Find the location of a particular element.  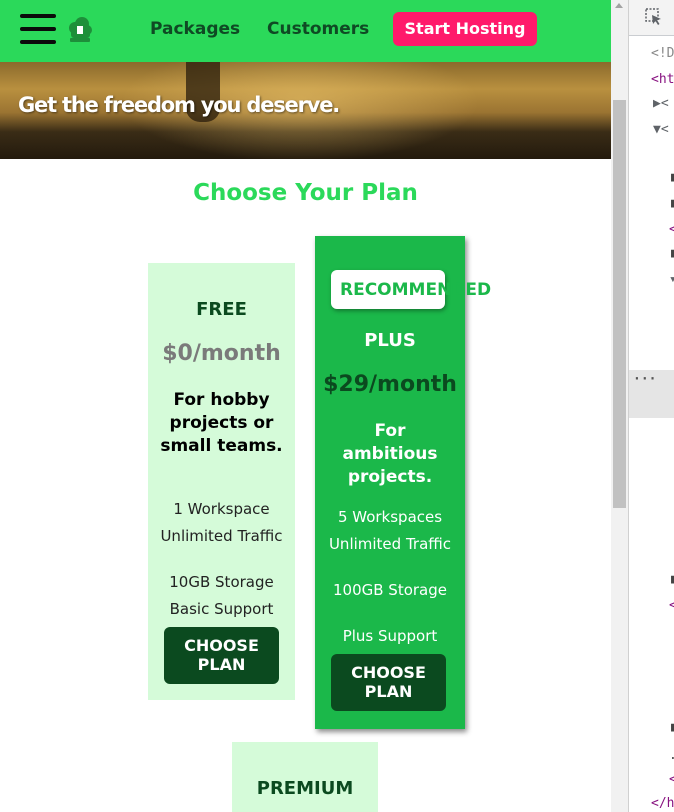

devtools-line: </h is located at coordinates (662, 804).